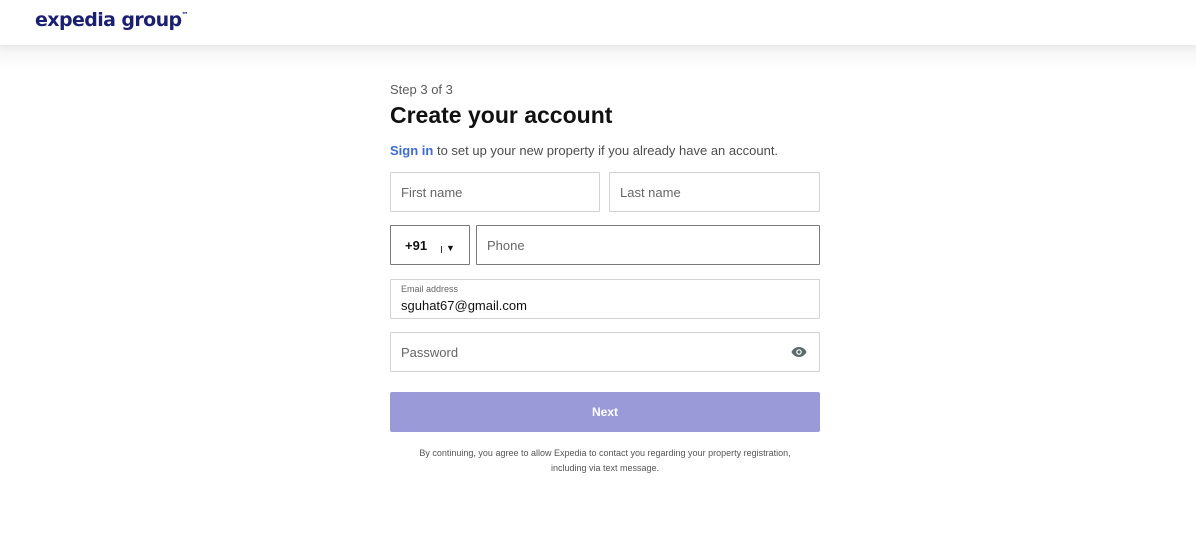 The image size is (1196, 550). Describe the element at coordinates (430, 245) in the screenshot. I see `country-code-select: +91 ▼` at that location.